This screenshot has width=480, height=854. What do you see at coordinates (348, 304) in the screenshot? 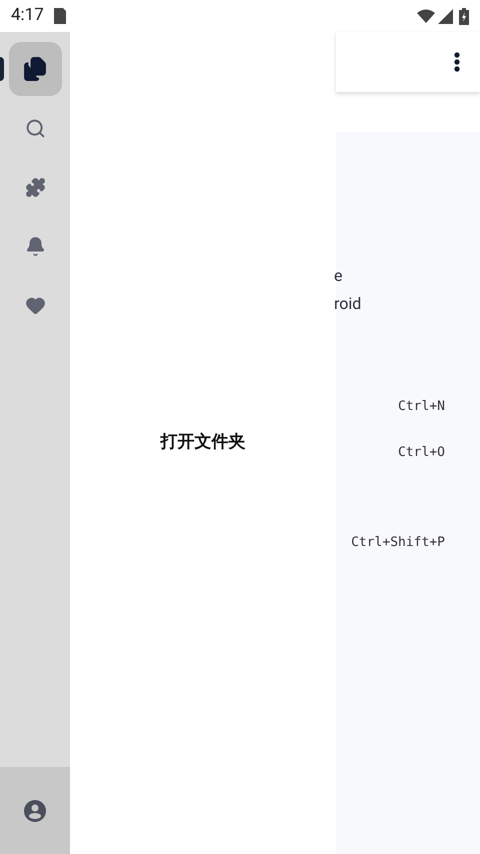
I see `welcome-text: roid` at bounding box center [348, 304].